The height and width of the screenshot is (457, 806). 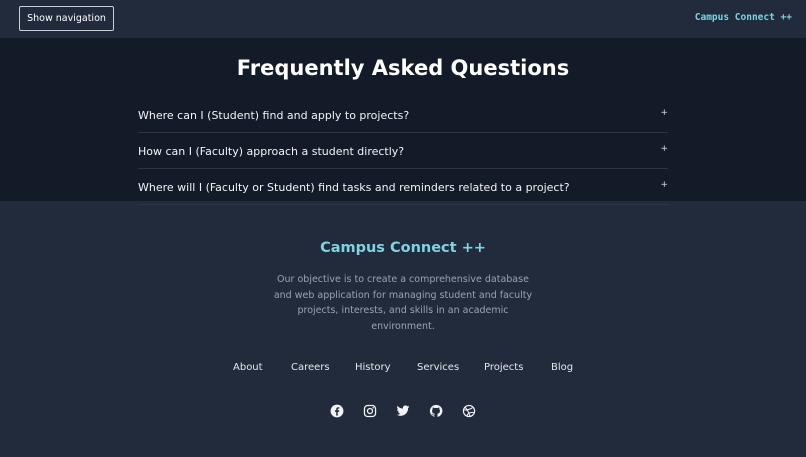 I want to click on footer-link-careers: Careers, so click(x=310, y=367).